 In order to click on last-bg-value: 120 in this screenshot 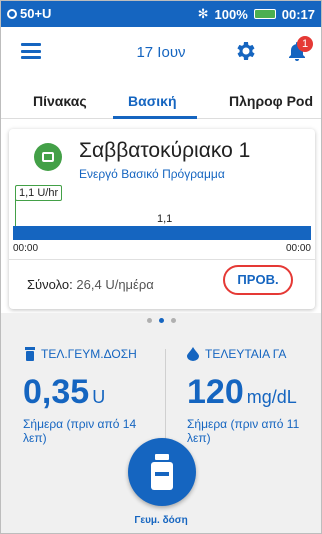, I will do `click(215, 392)`.